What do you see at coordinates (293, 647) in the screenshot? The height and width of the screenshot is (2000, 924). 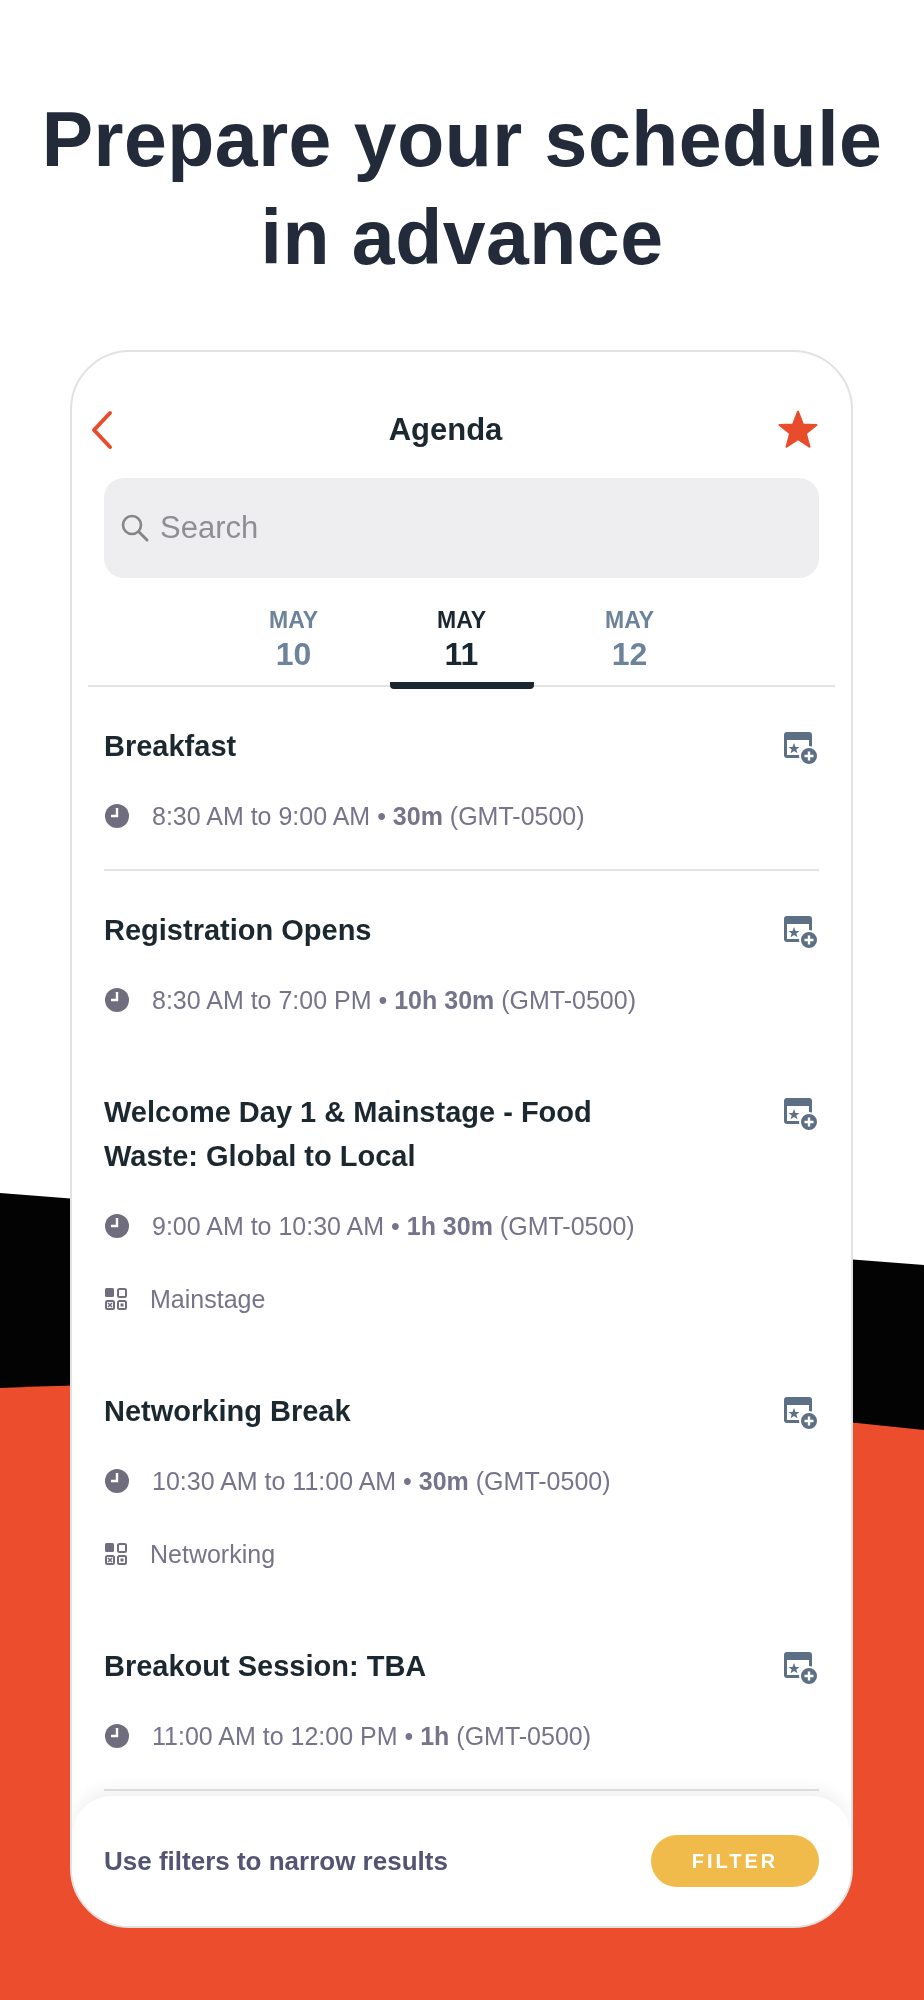 I see `date-tab: MAY 10` at bounding box center [293, 647].